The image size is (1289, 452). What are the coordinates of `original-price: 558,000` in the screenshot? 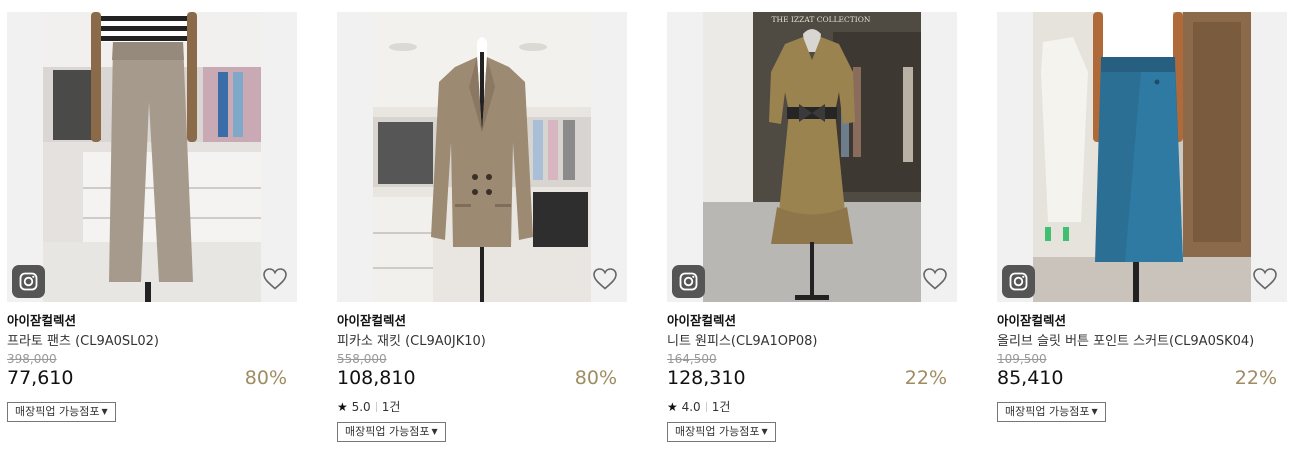 It's located at (362, 359).